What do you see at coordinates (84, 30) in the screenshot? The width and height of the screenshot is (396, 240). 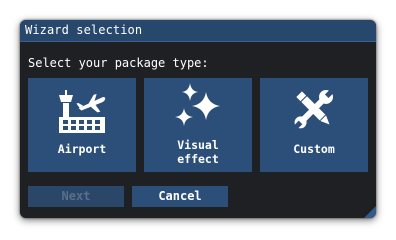 I see `dialog-title: Wizard selection` at bounding box center [84, 30].